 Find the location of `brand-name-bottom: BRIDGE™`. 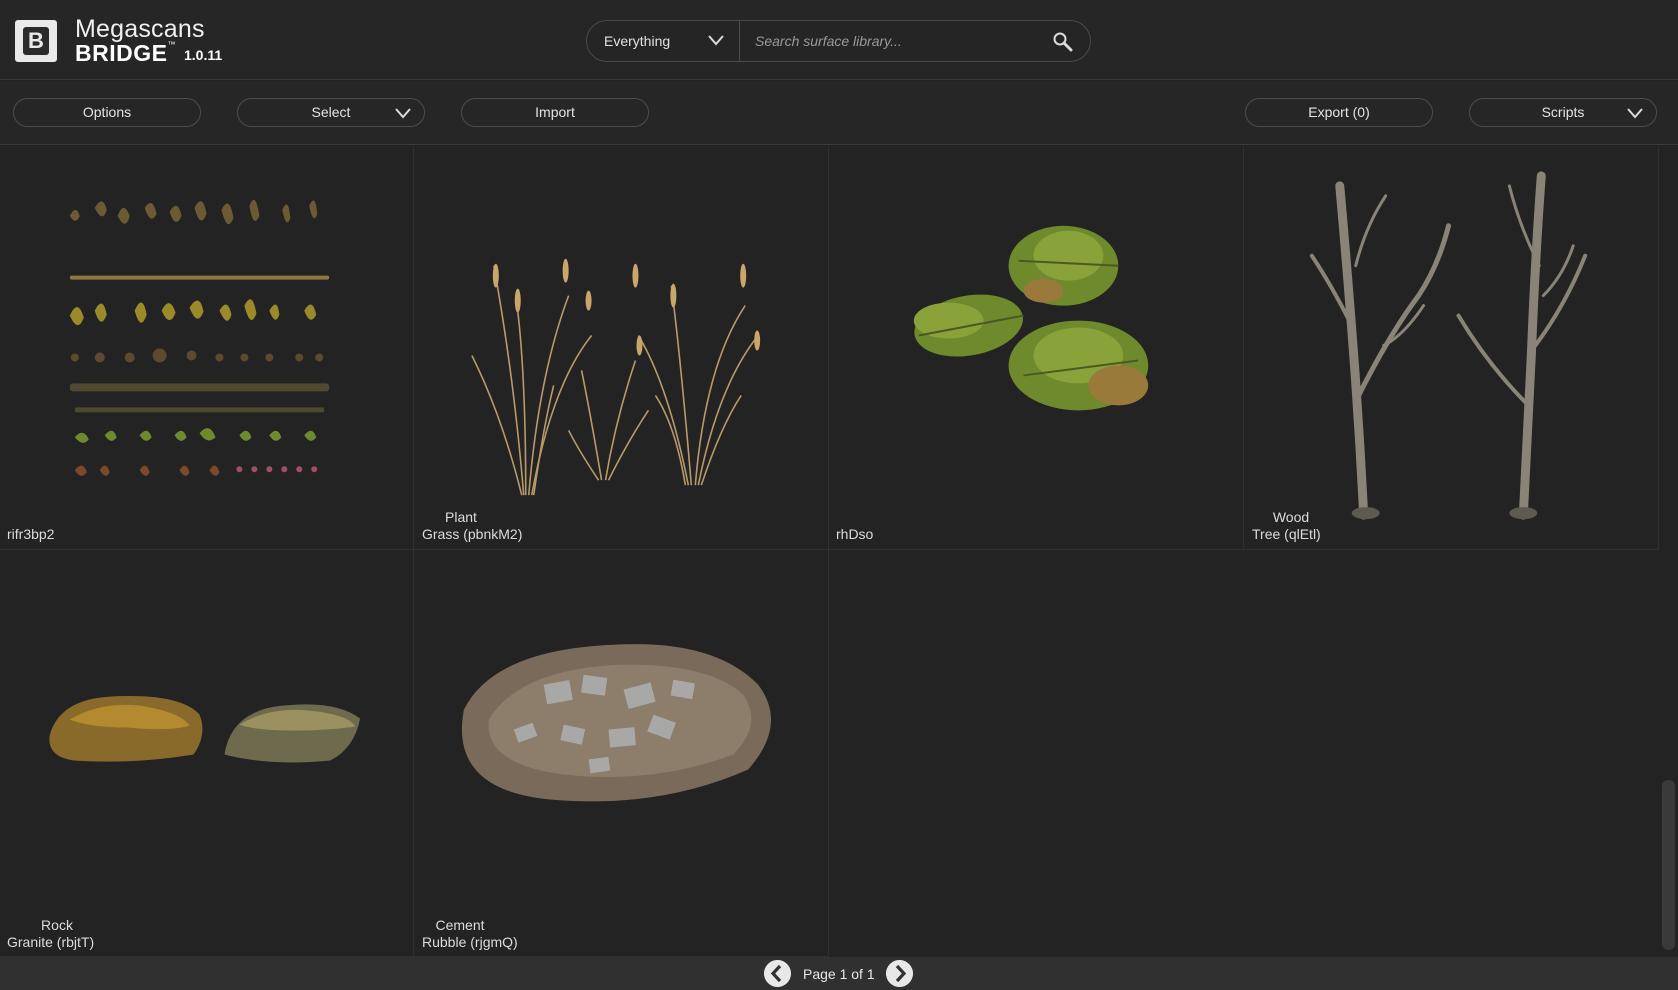

brand-name-bottom: BRIDGE™ is located at coordinates (125, 53).